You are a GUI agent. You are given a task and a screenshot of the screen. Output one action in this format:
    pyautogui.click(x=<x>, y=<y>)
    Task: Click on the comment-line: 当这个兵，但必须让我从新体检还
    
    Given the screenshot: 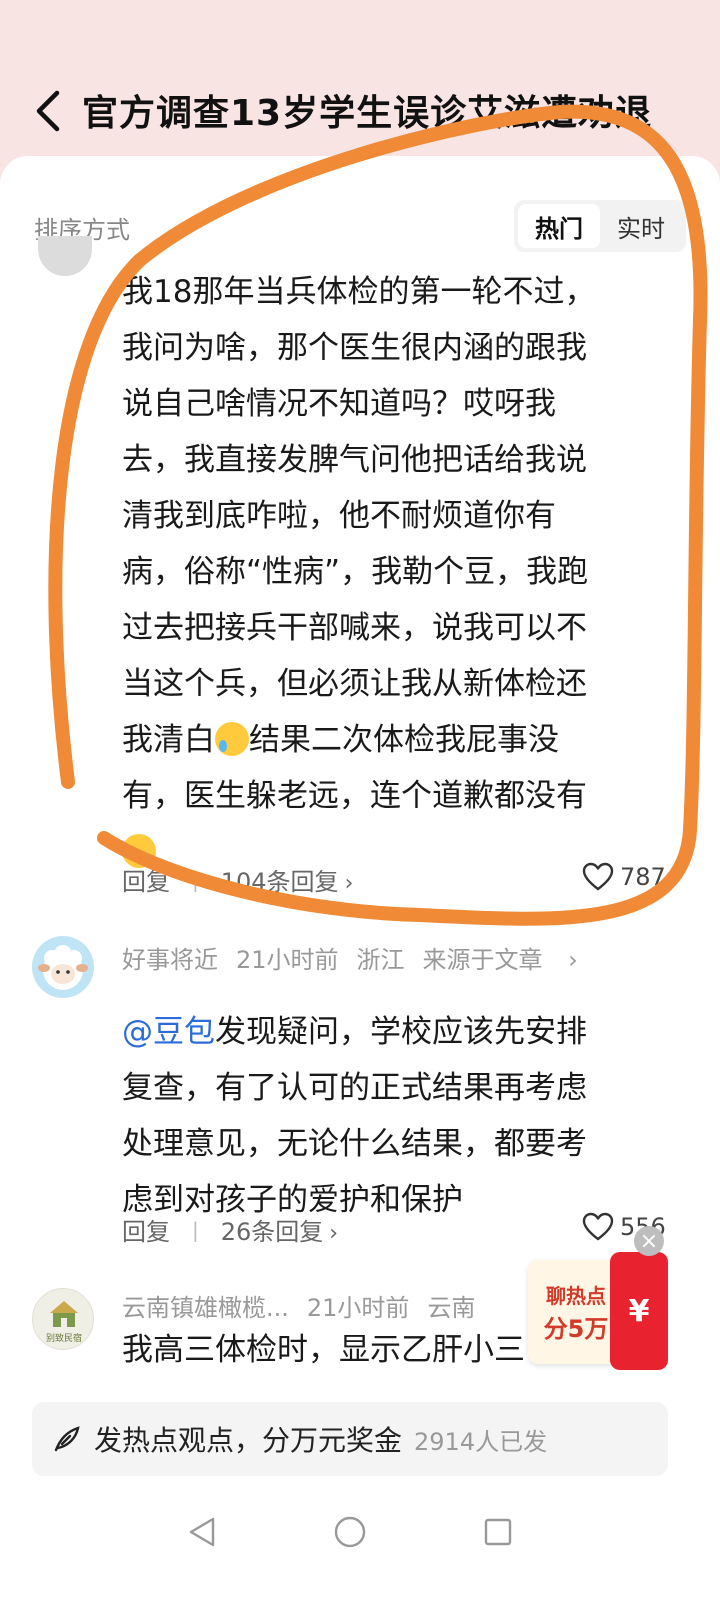 What is the action you would take?
    pyautogui.click(x=354, y=684)
    